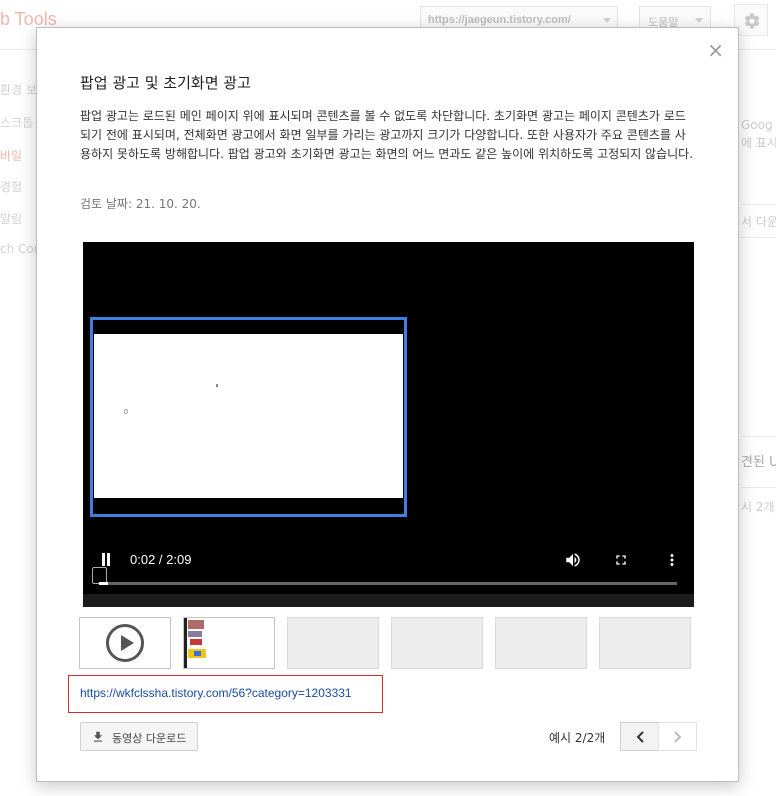 Image resolution: width=776 pixels, height=796 pixels. What do you see at coordinates (621, 560) in the screenshot?
I see `fullscreen-icon` at bounding box center [621, 560].